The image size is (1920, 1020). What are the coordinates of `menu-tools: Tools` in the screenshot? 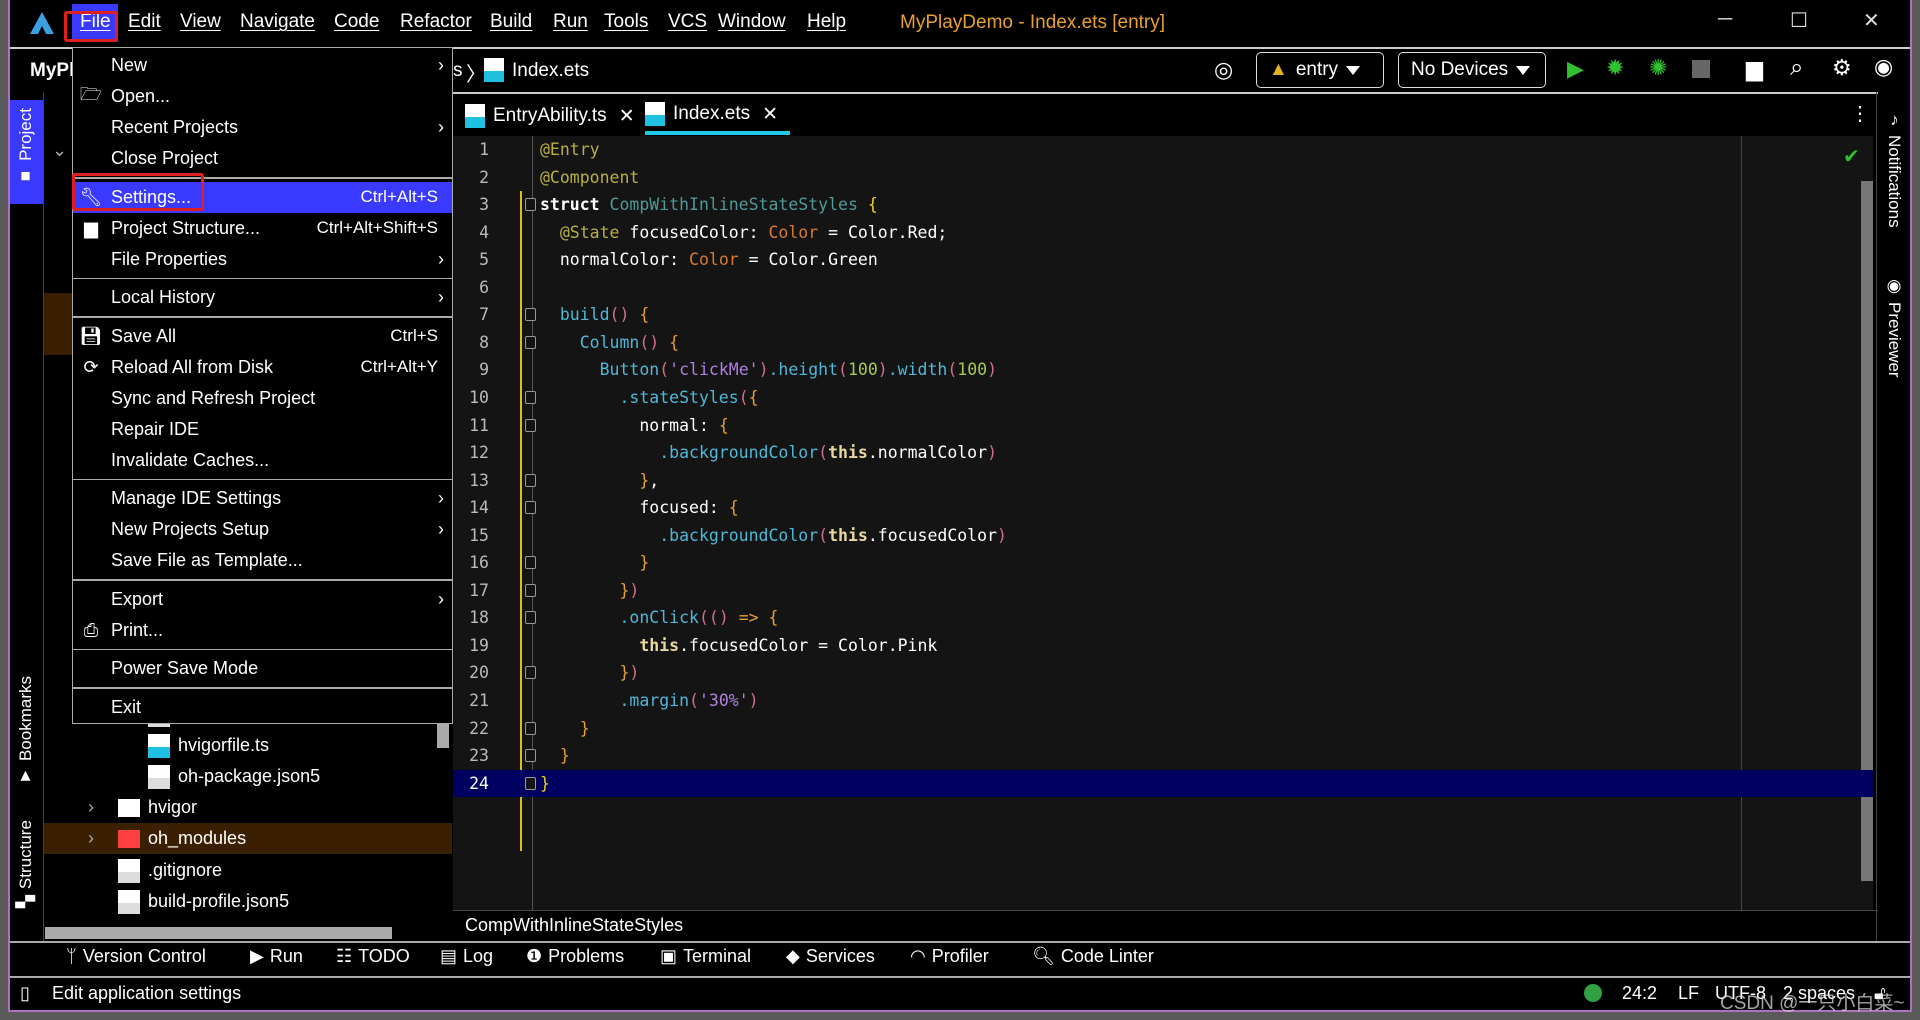 It's located at (626, 22).